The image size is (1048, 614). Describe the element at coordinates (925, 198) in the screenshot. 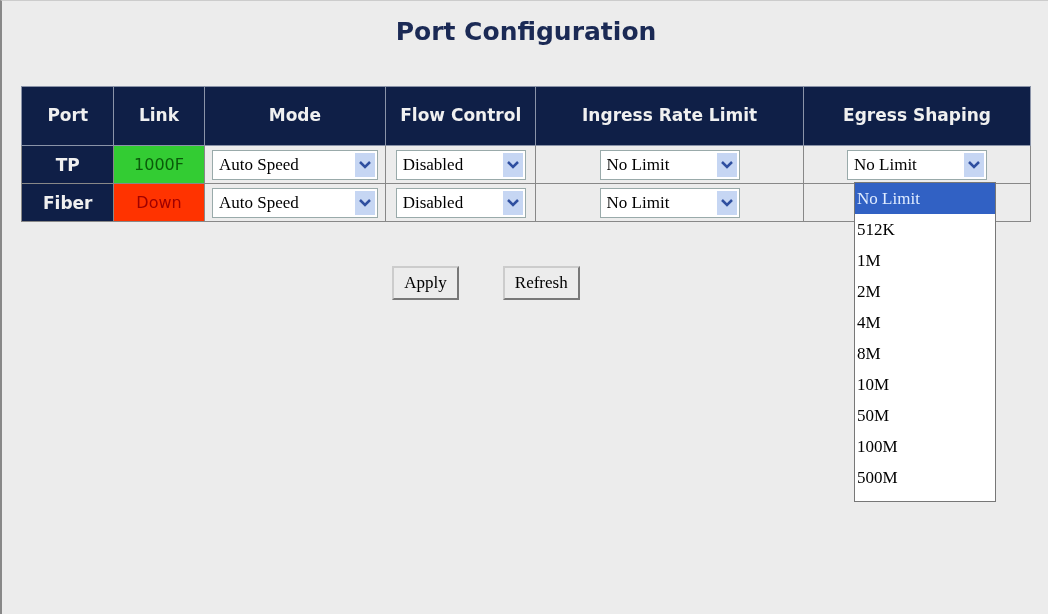

I see `dropdown-option: No Limit` at that location.